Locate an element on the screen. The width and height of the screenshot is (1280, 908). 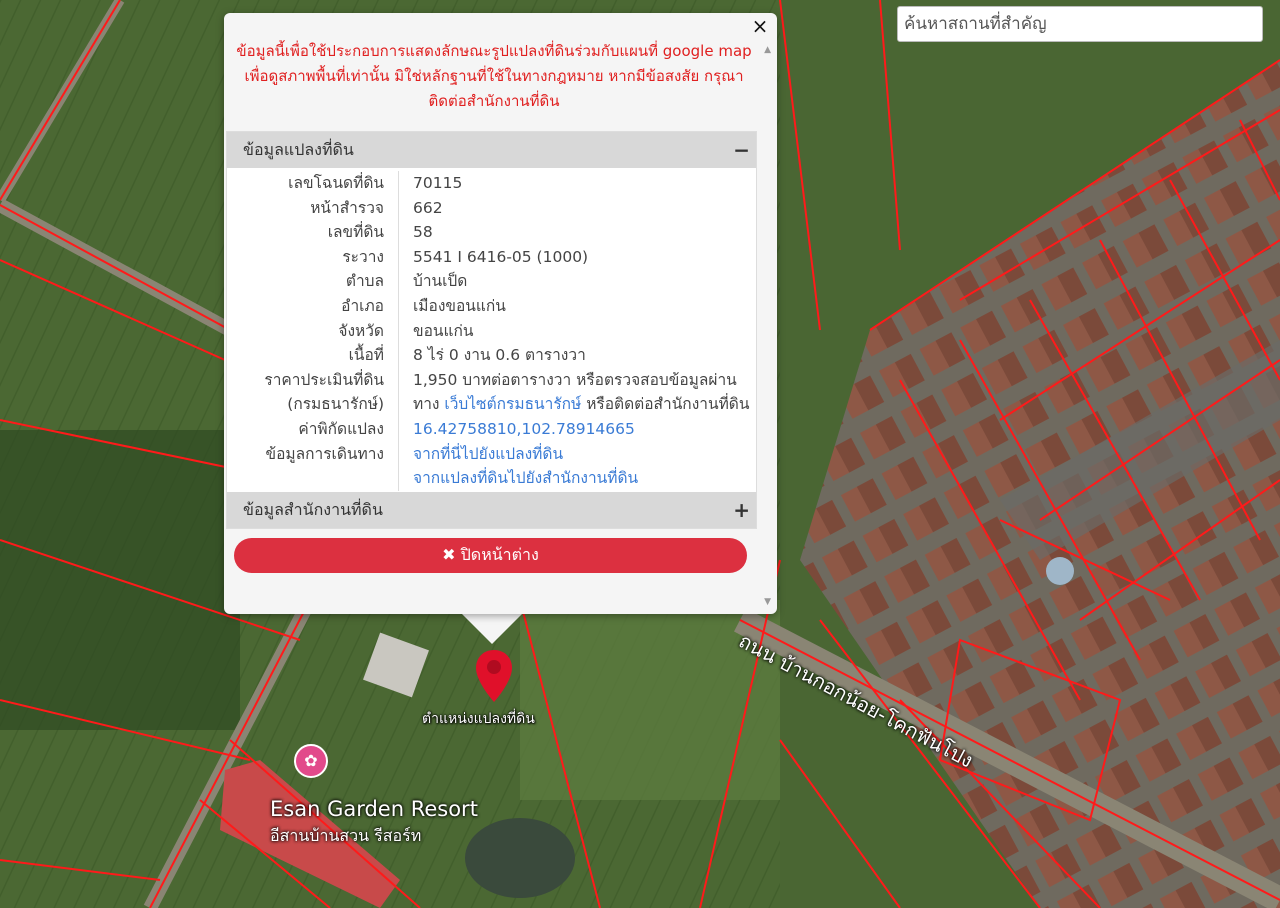
detail-row-land-number: เลขที่ดิน 58 is located at coordinates (491, 232).